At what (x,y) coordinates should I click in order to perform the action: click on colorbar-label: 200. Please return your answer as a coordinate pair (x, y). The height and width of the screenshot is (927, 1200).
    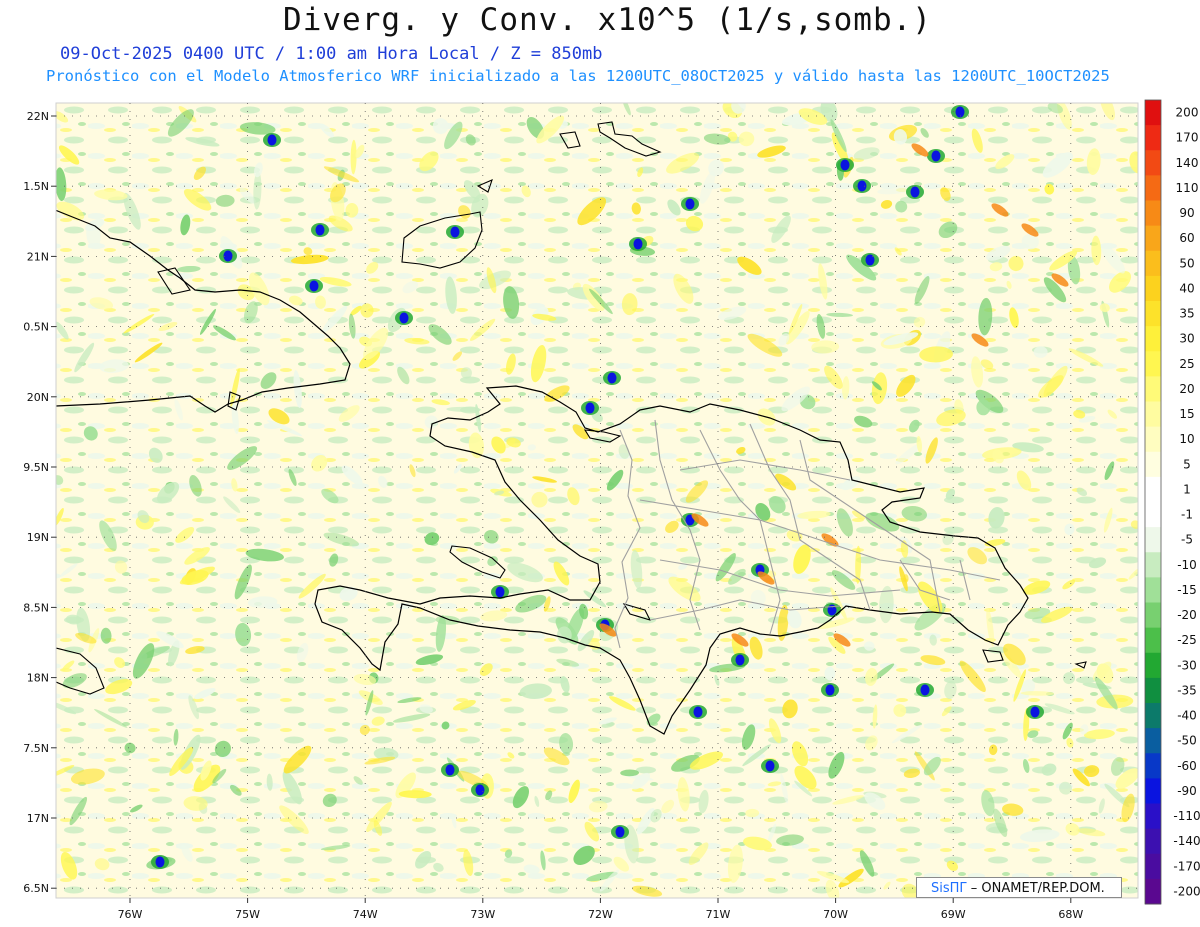
    Looking at the image, I should click on (1187, 113).